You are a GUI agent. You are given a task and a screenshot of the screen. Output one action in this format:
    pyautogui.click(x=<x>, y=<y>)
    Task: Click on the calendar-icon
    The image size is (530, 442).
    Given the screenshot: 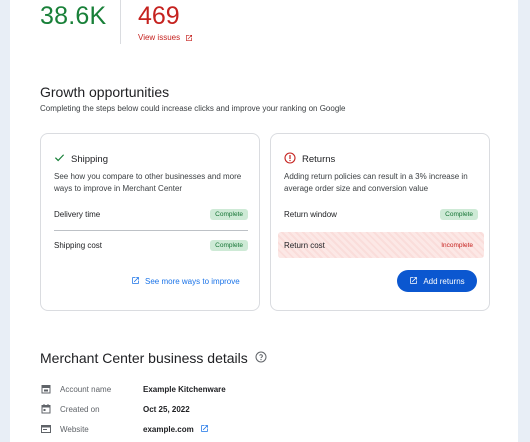 What is the action you would take?
    pyautogui.click(x=46, y=409)
    